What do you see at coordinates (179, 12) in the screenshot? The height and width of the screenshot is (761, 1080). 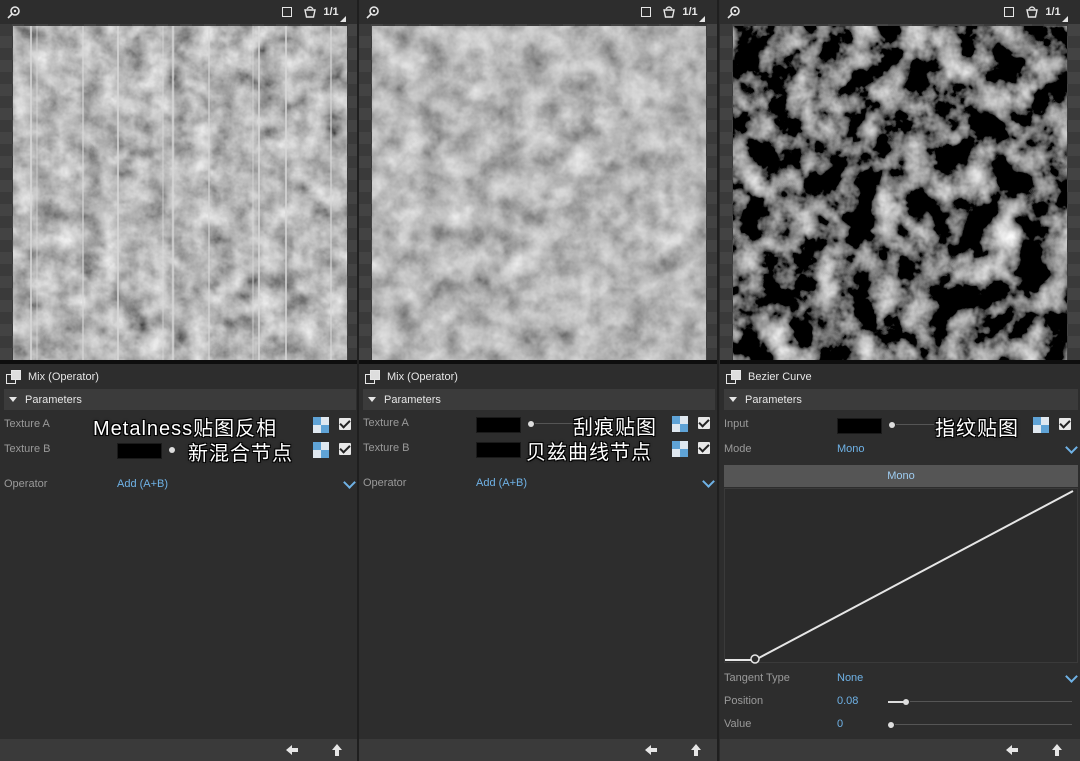 I see `viewport-toolbar: 1/1` at bounding box center [179, 12].